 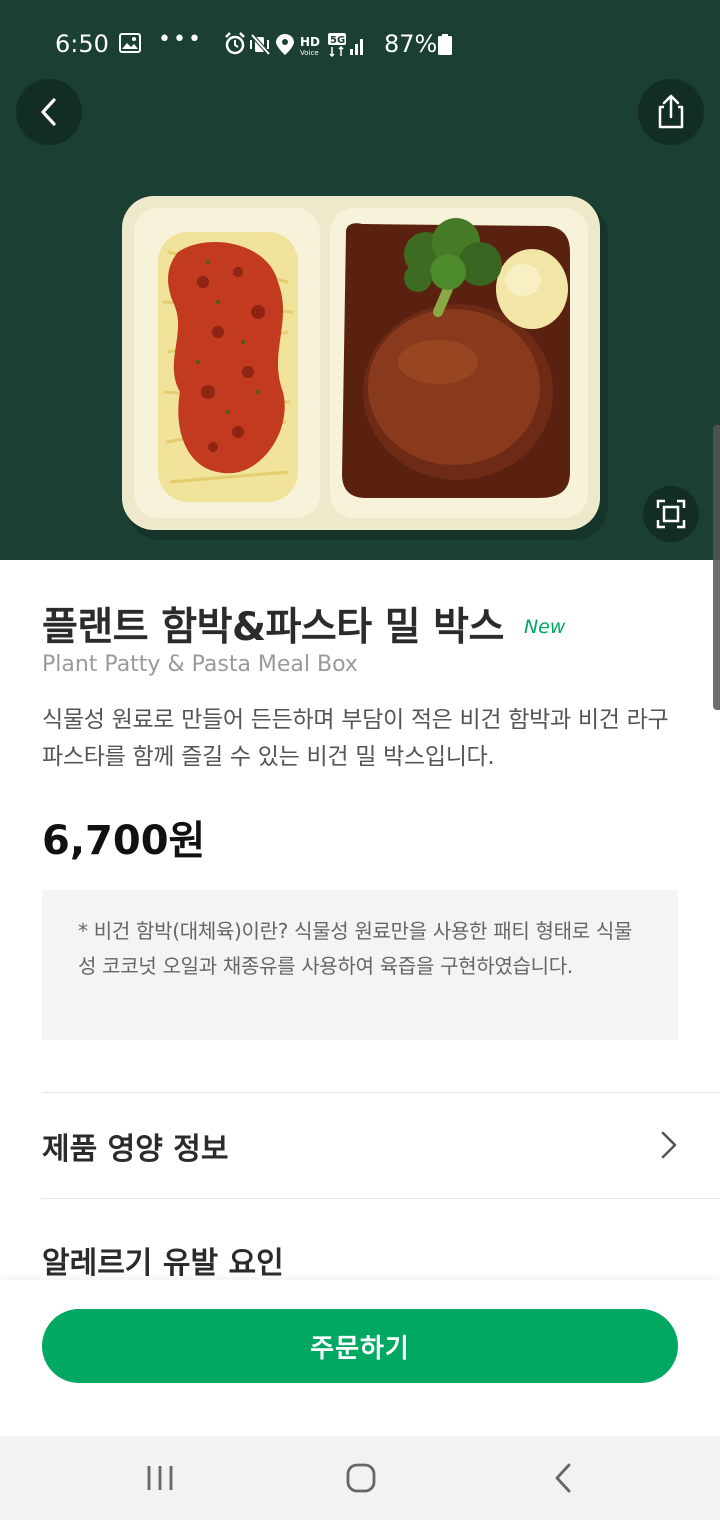 I want to click on vibrate-icon, so click(x=260, y=44).